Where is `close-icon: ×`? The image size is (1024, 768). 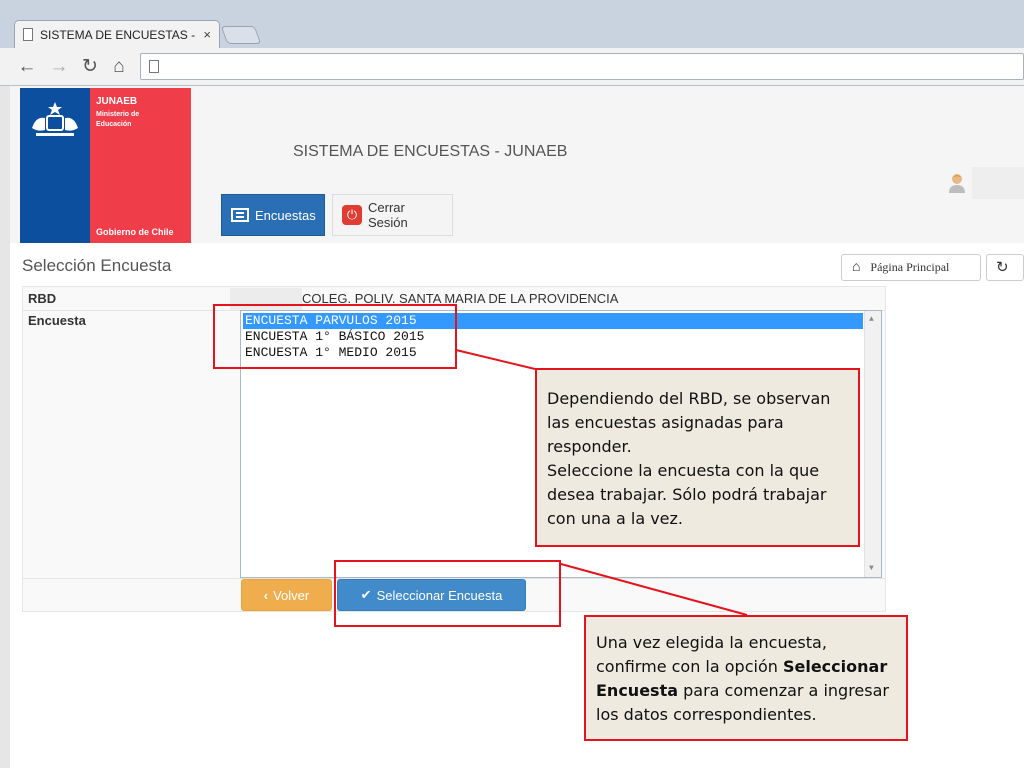
close-icon: × is located at coordinates (207, 34).